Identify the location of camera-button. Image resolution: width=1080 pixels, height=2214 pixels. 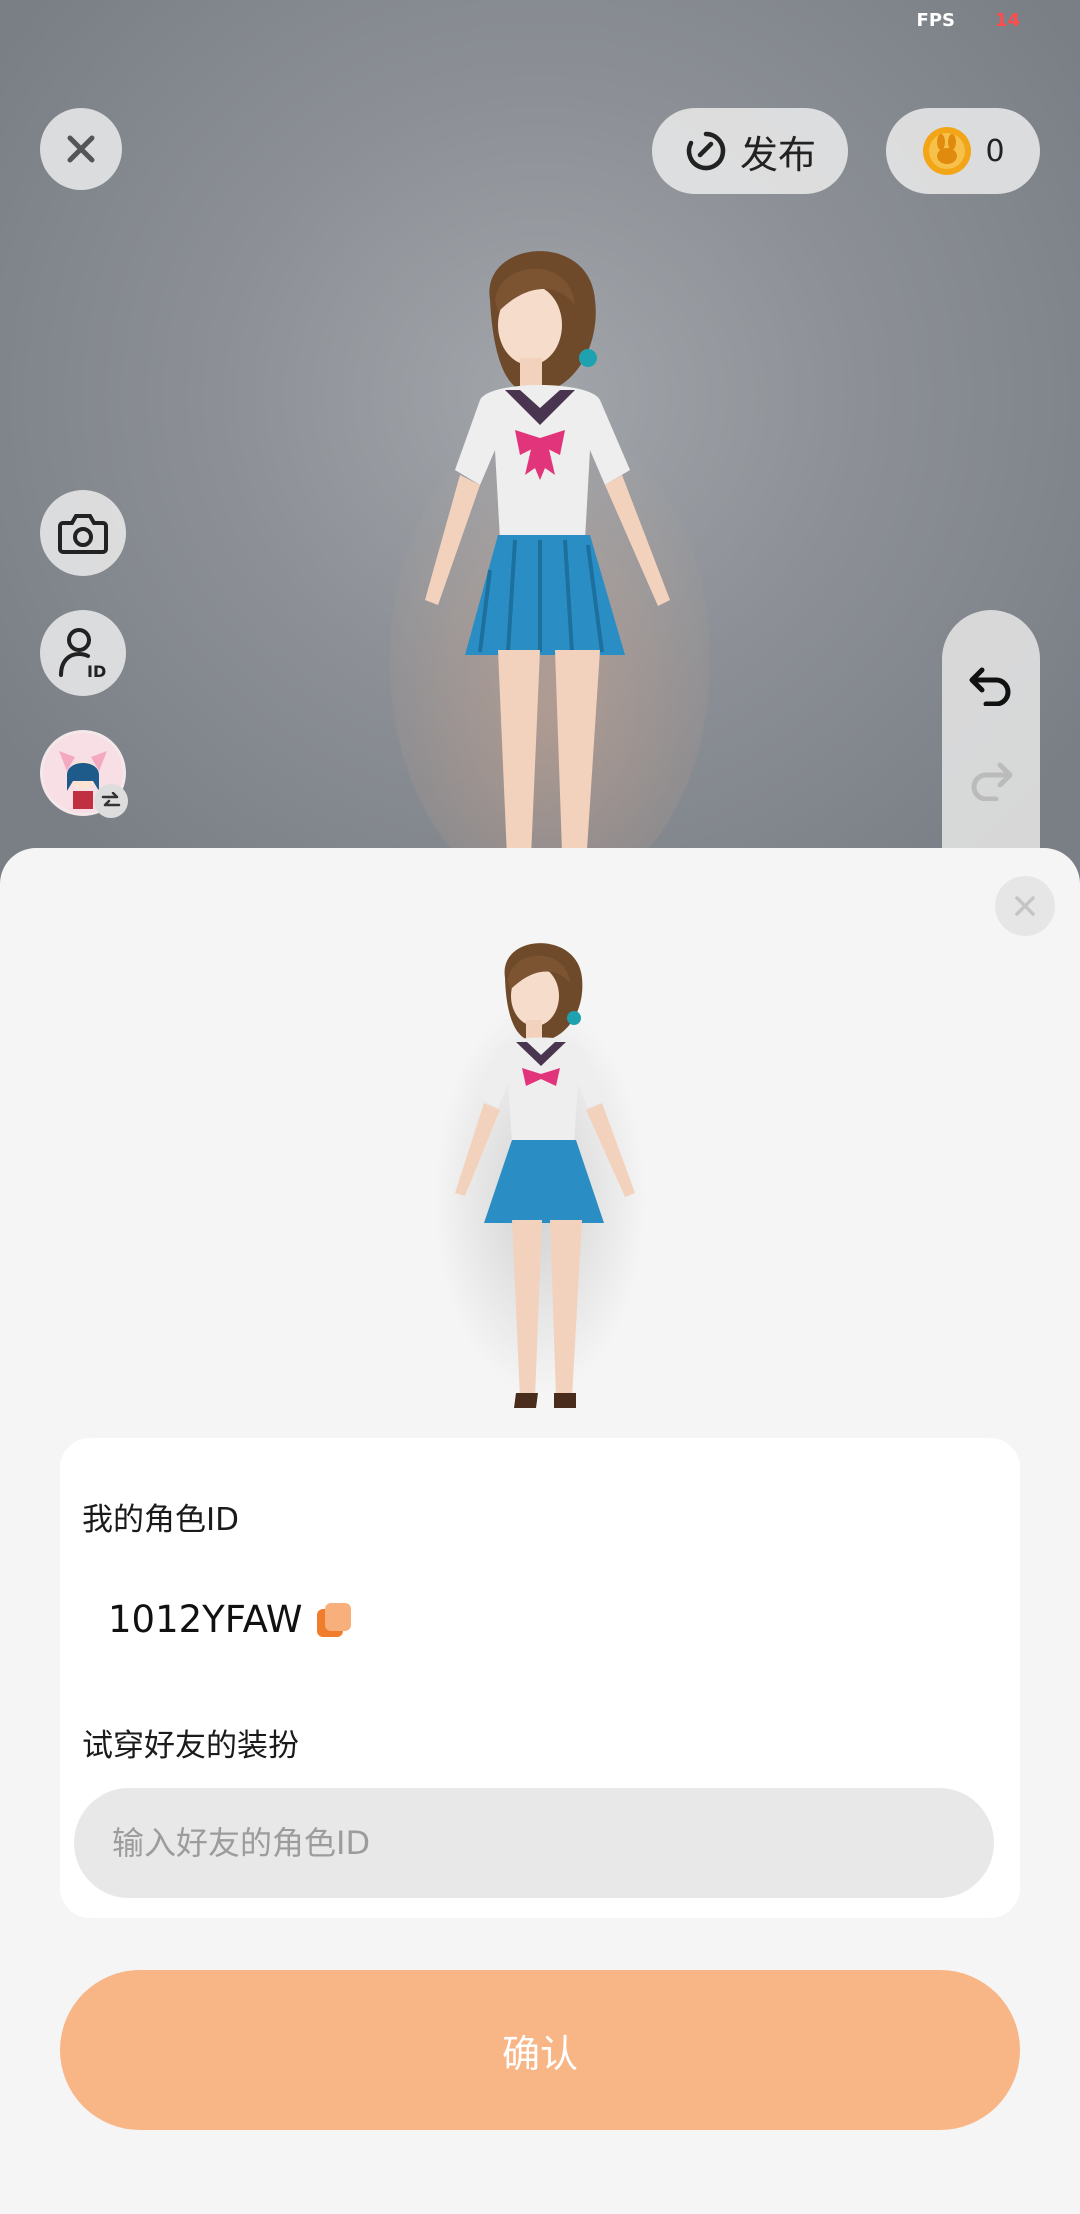
(83, 533).